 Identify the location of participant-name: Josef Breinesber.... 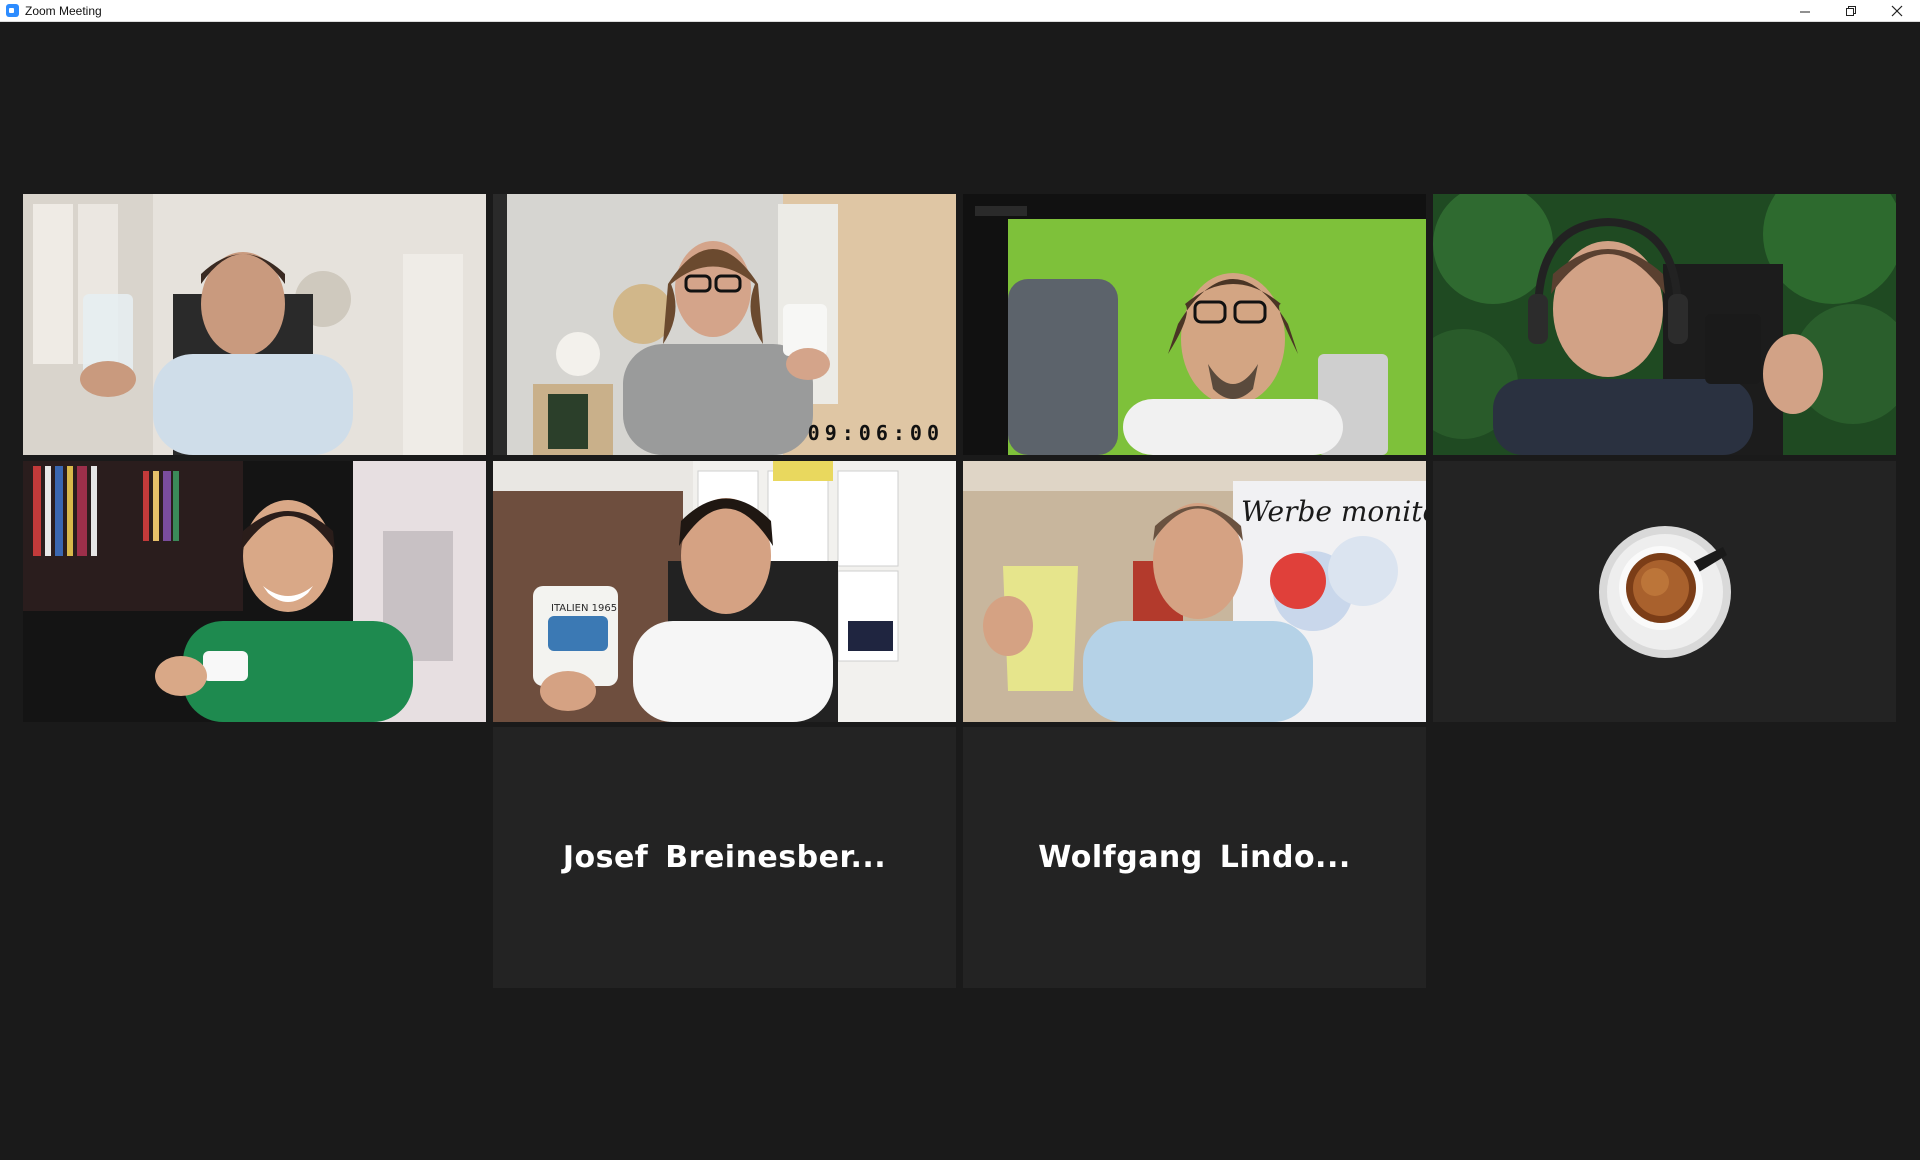
(724, 857).